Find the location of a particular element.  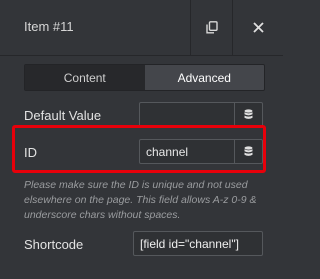

id-label: ID is located at coordinates (30, 152).